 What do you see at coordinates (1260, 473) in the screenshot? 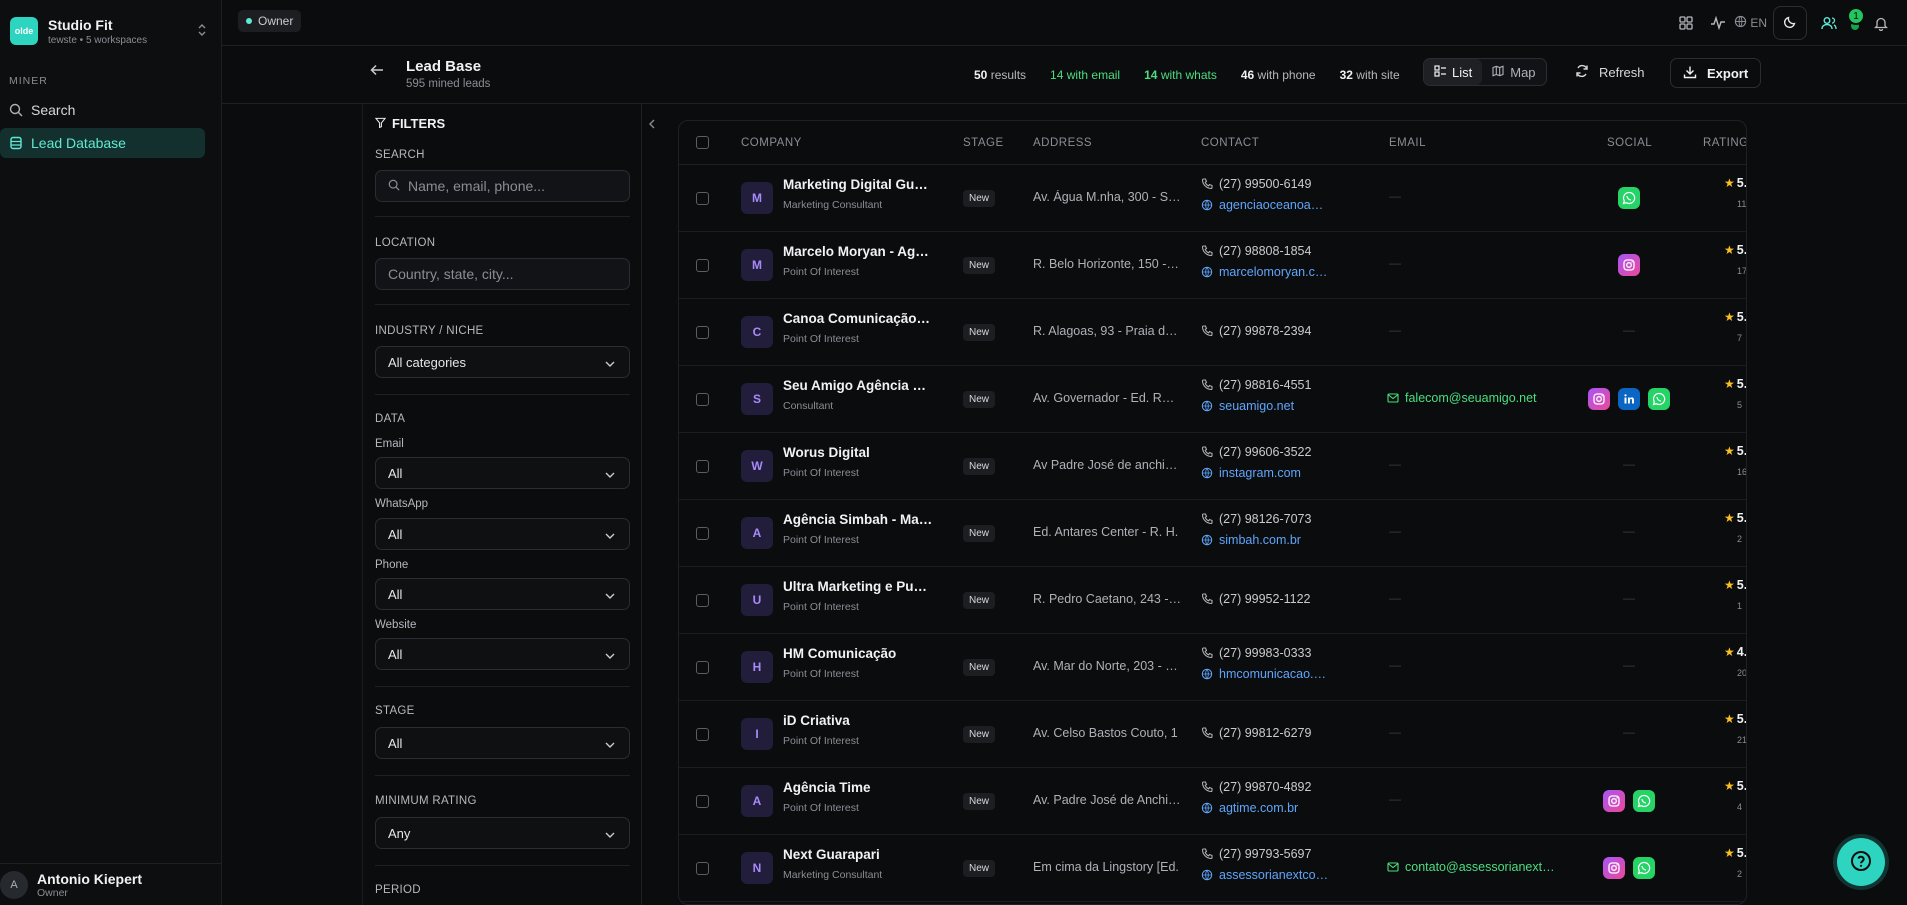
I see `website-text: instagram.com` at bounding box center [1260, 473].